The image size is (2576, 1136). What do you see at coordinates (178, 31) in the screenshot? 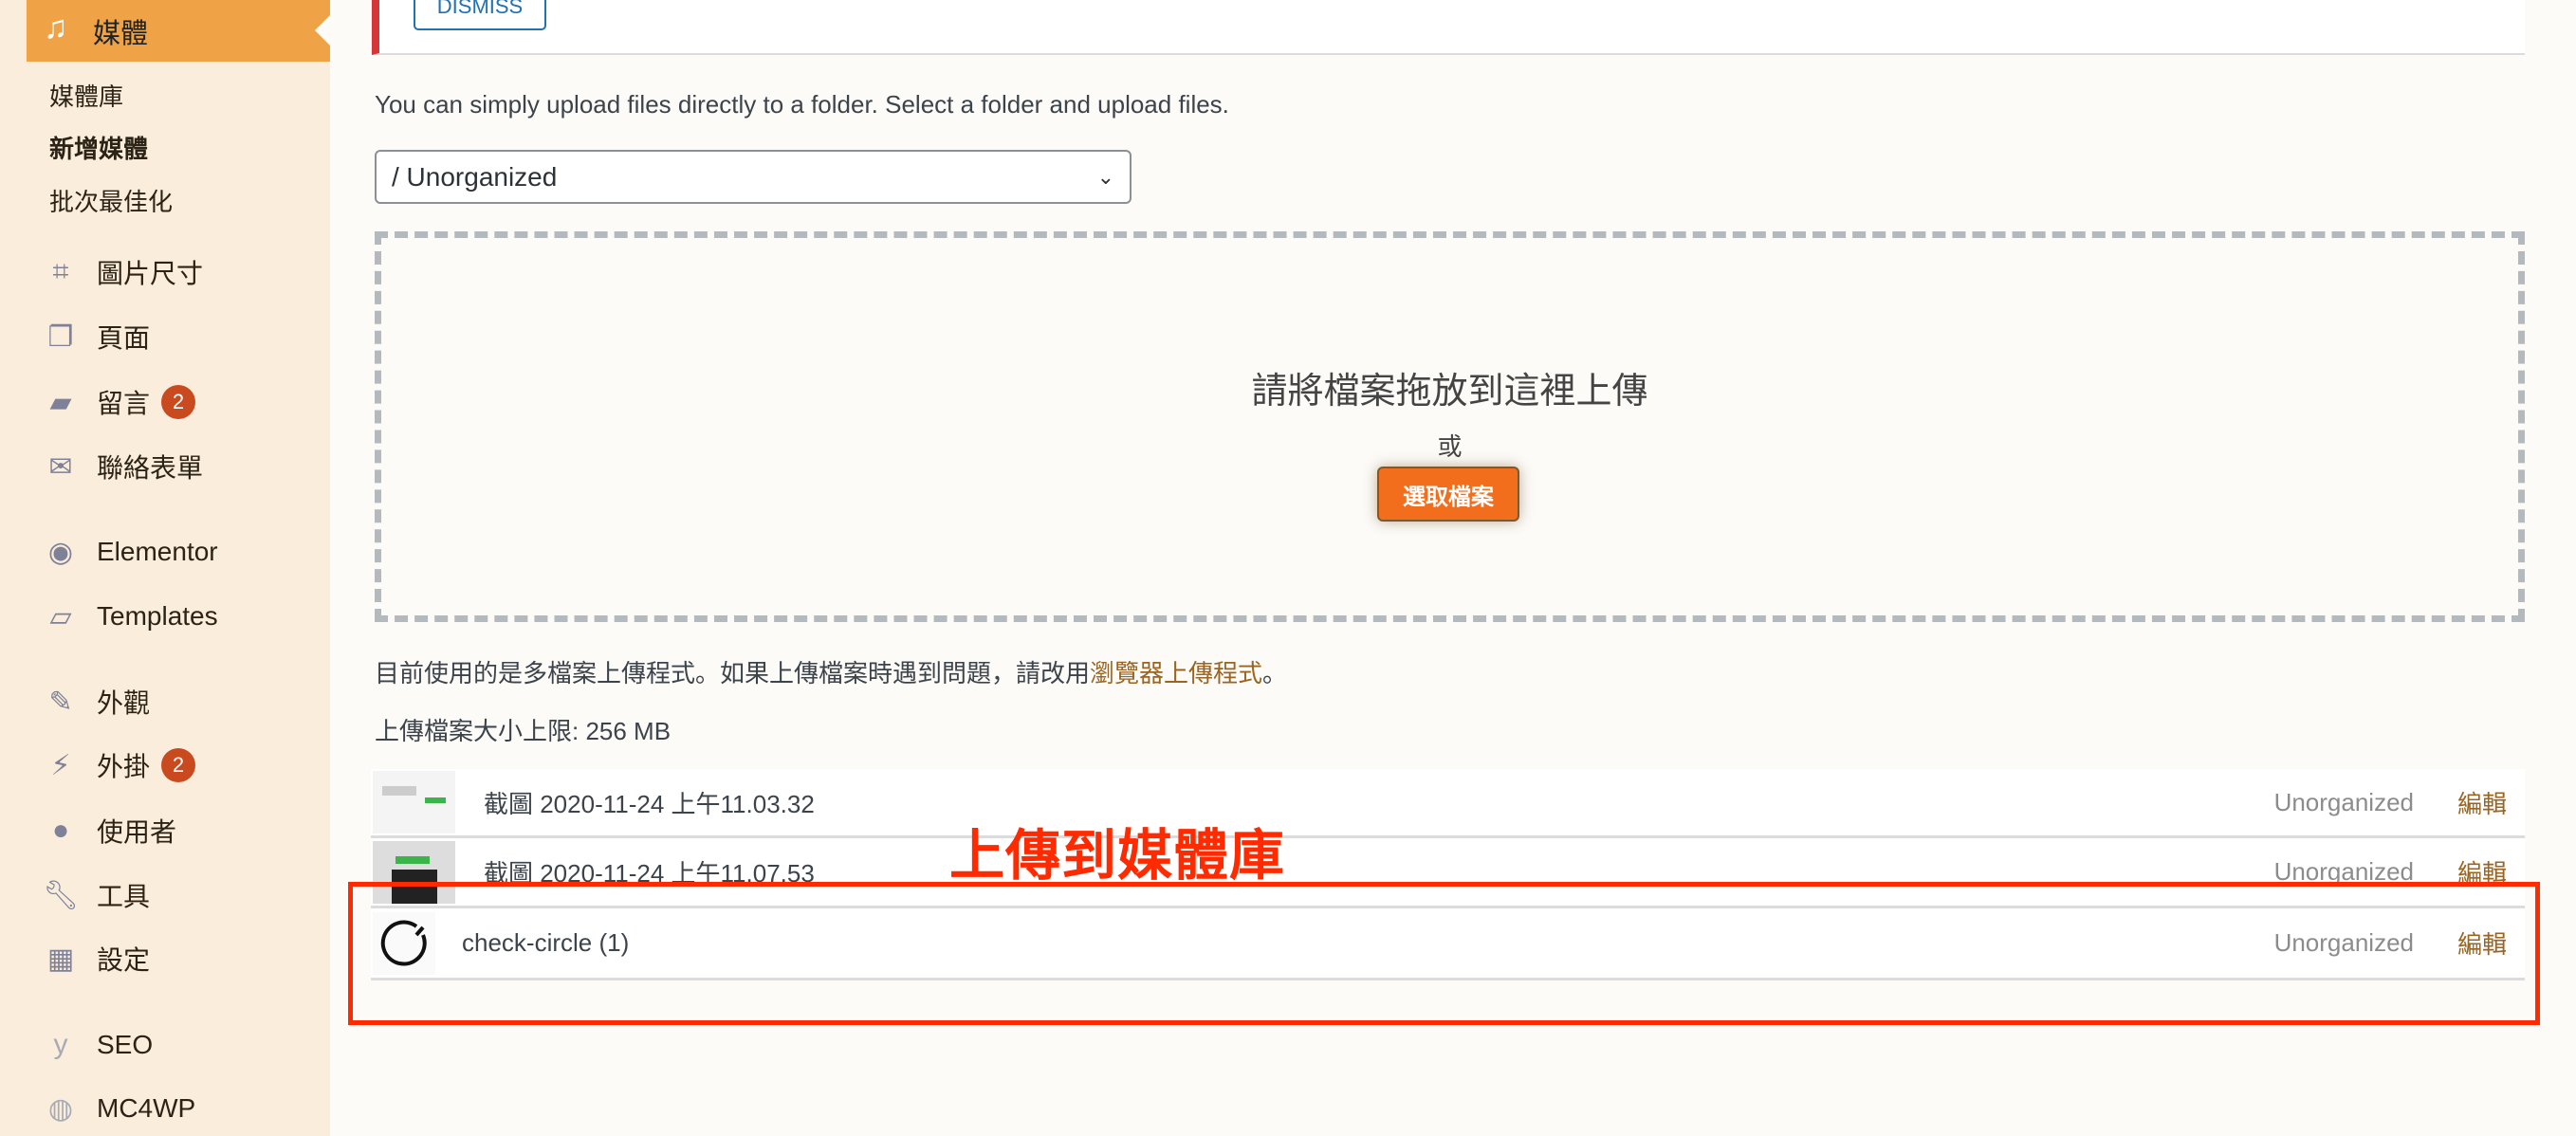
I see `sidebar-item-media: ♫ 媒體` at bounding box center [178, 31].